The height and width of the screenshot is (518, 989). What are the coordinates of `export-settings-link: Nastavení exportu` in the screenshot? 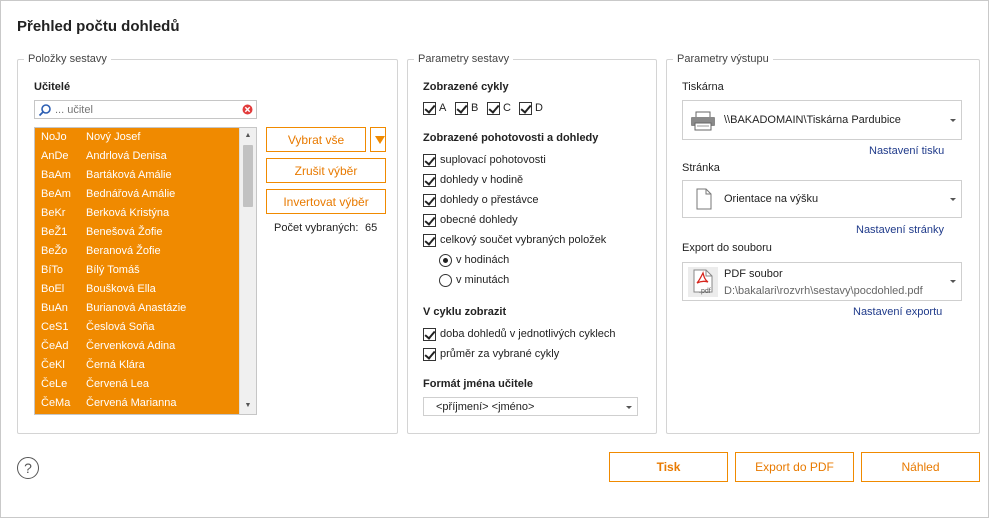 It's located at (897, 312).